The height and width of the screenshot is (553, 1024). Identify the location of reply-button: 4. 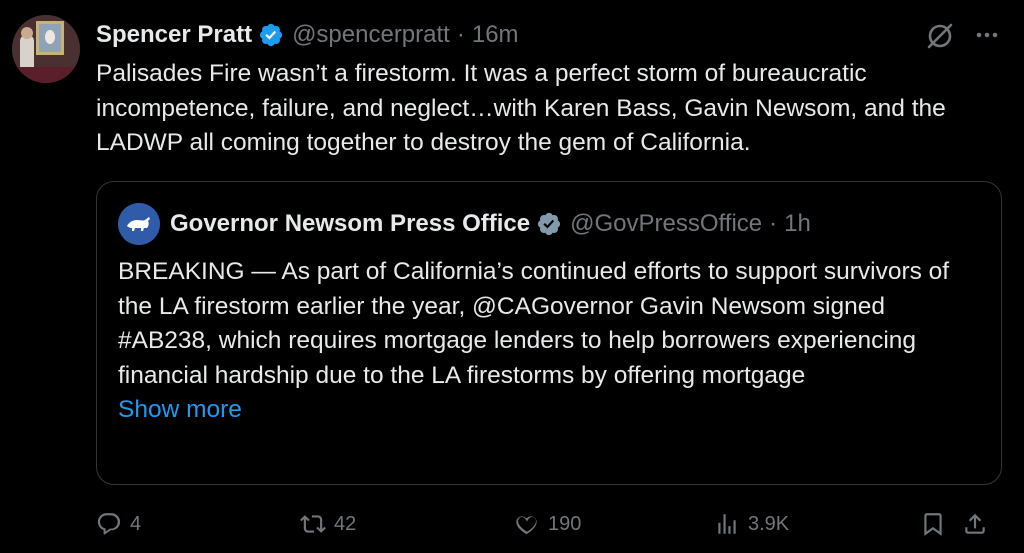
(118, 524).